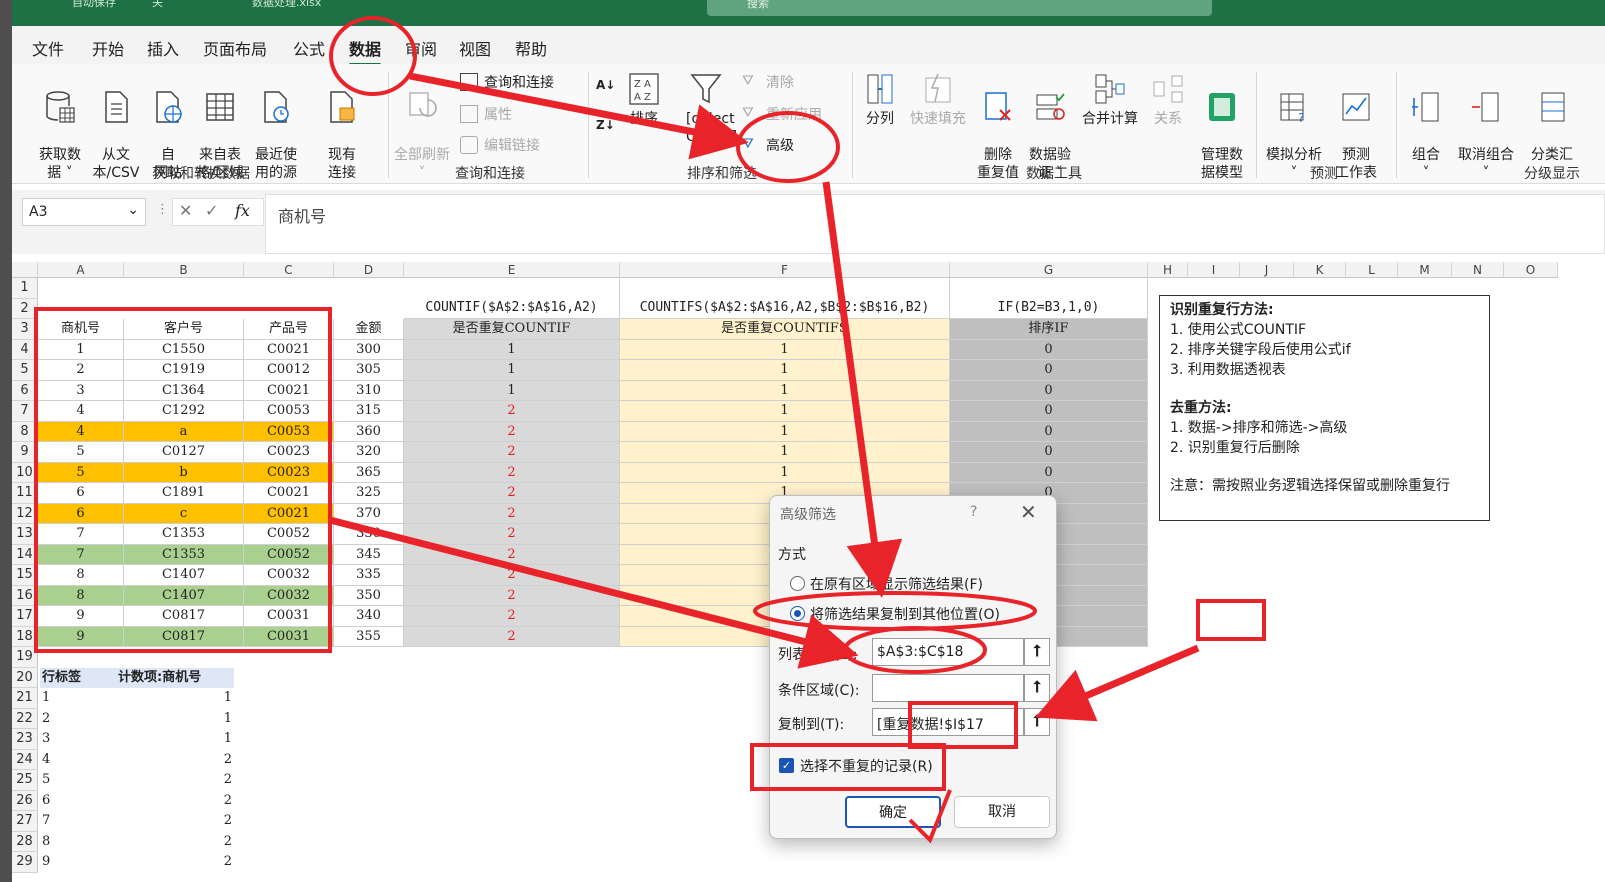  What do you see at coordinates (289, 554) in the screenshot?
I see `table-cell: C0052` at bounding box center [289, 554].